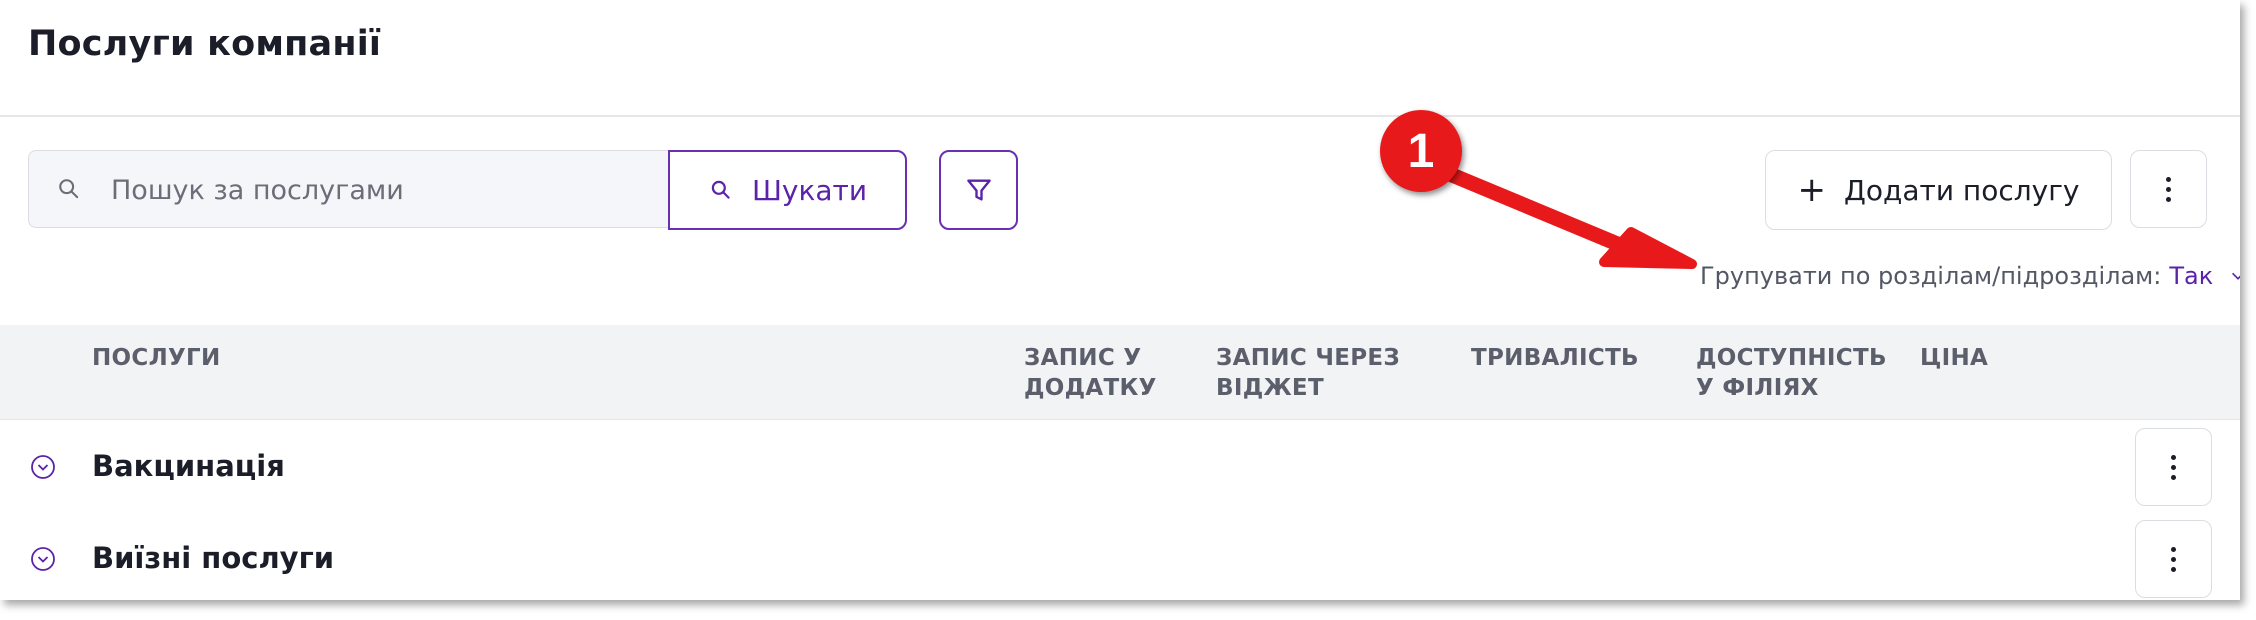  Describe the element at coordinates (2191, 276) in the screenshot. I see `grouping-value: Так` at that location.